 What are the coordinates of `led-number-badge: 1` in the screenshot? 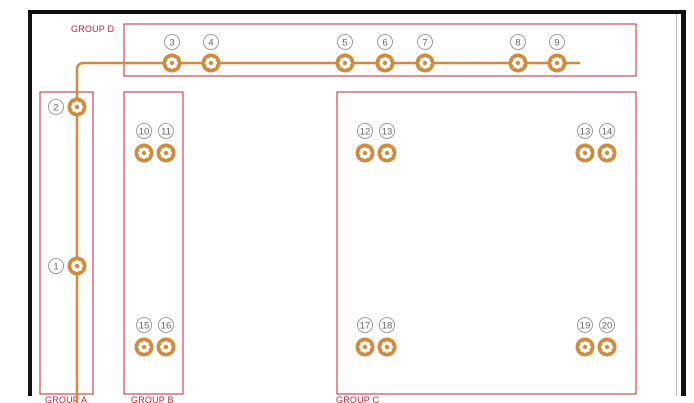 It's located at (56, 266).